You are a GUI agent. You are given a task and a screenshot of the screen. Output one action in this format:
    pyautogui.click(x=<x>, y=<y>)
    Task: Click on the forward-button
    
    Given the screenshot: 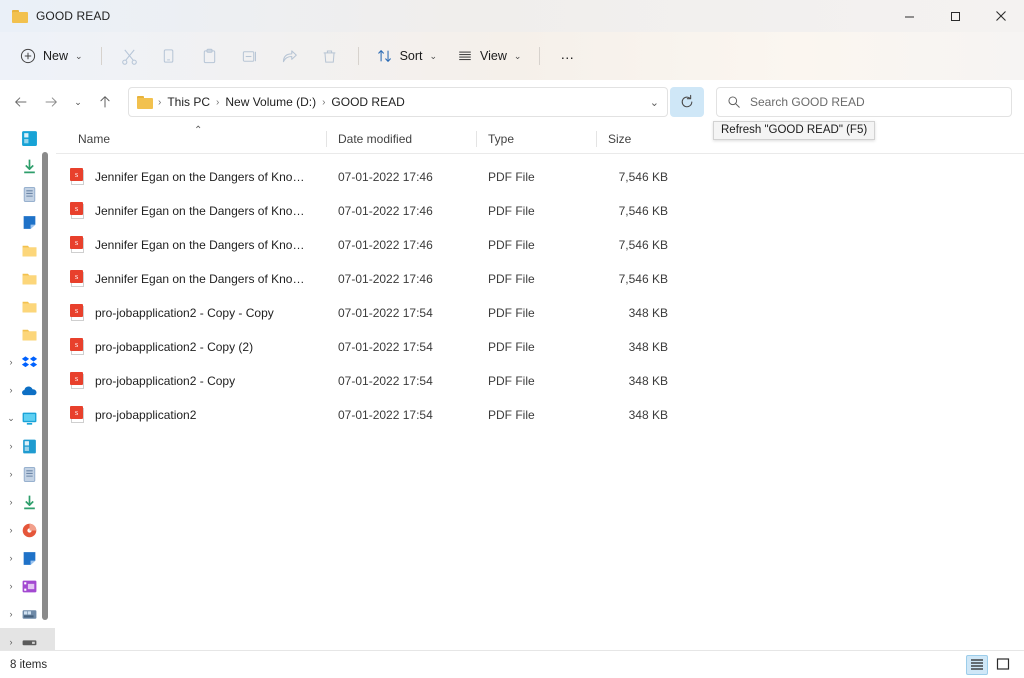 What is the action you would take?
    pyautogui.click(x=51, y=102)
    